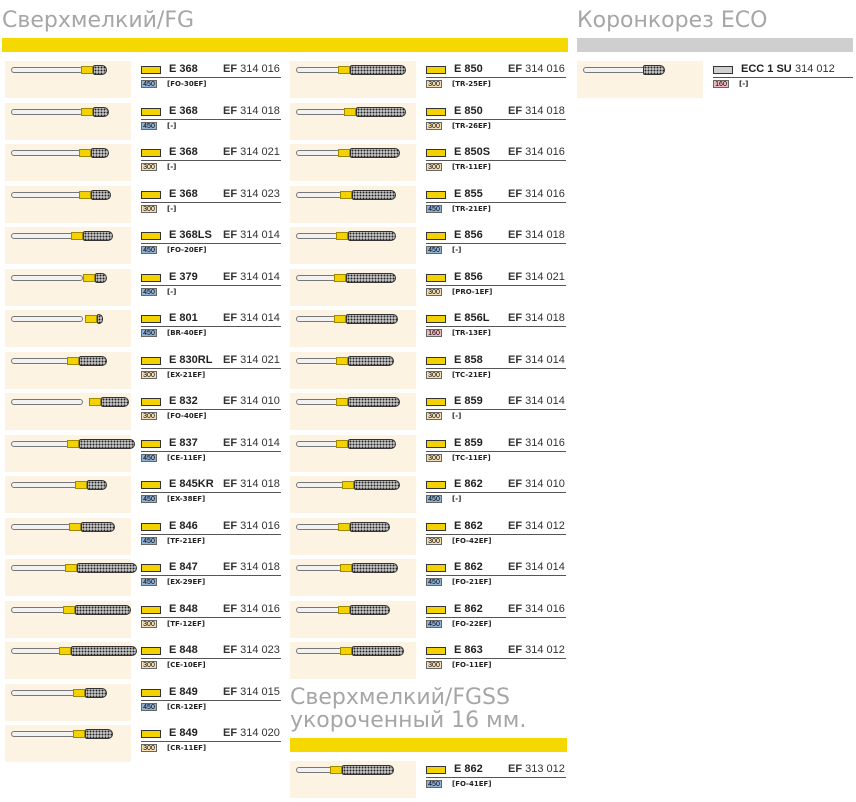 The width and height of the screenshot is (856, 802). What do you see at coordinates (545, 567) in the screenshot?
I see `reference-number: 314 014` at bounding box center [545, 567].